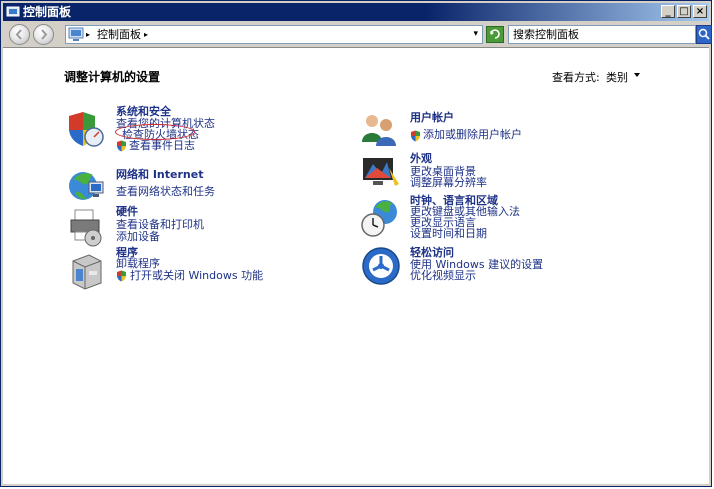  Describe the element at coordinates (165, 192) in the screenshot. I see `view-network-status-link: 查看网络状态和任务` at that location.